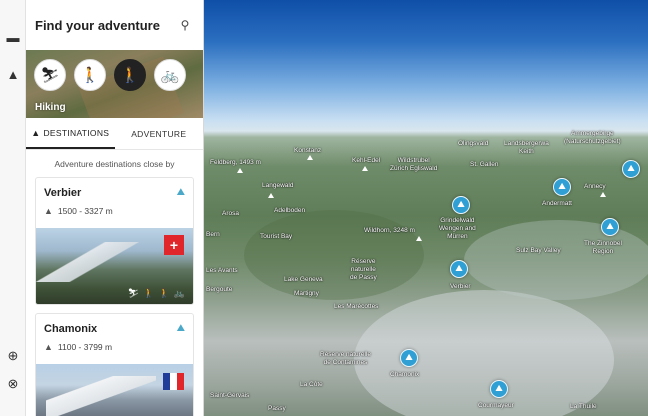 The height and width of the screenshot is (416, 648). Describe the element at coordinates (405, 374) in the screenshot. I see `map-label: Chamonix` at that location.